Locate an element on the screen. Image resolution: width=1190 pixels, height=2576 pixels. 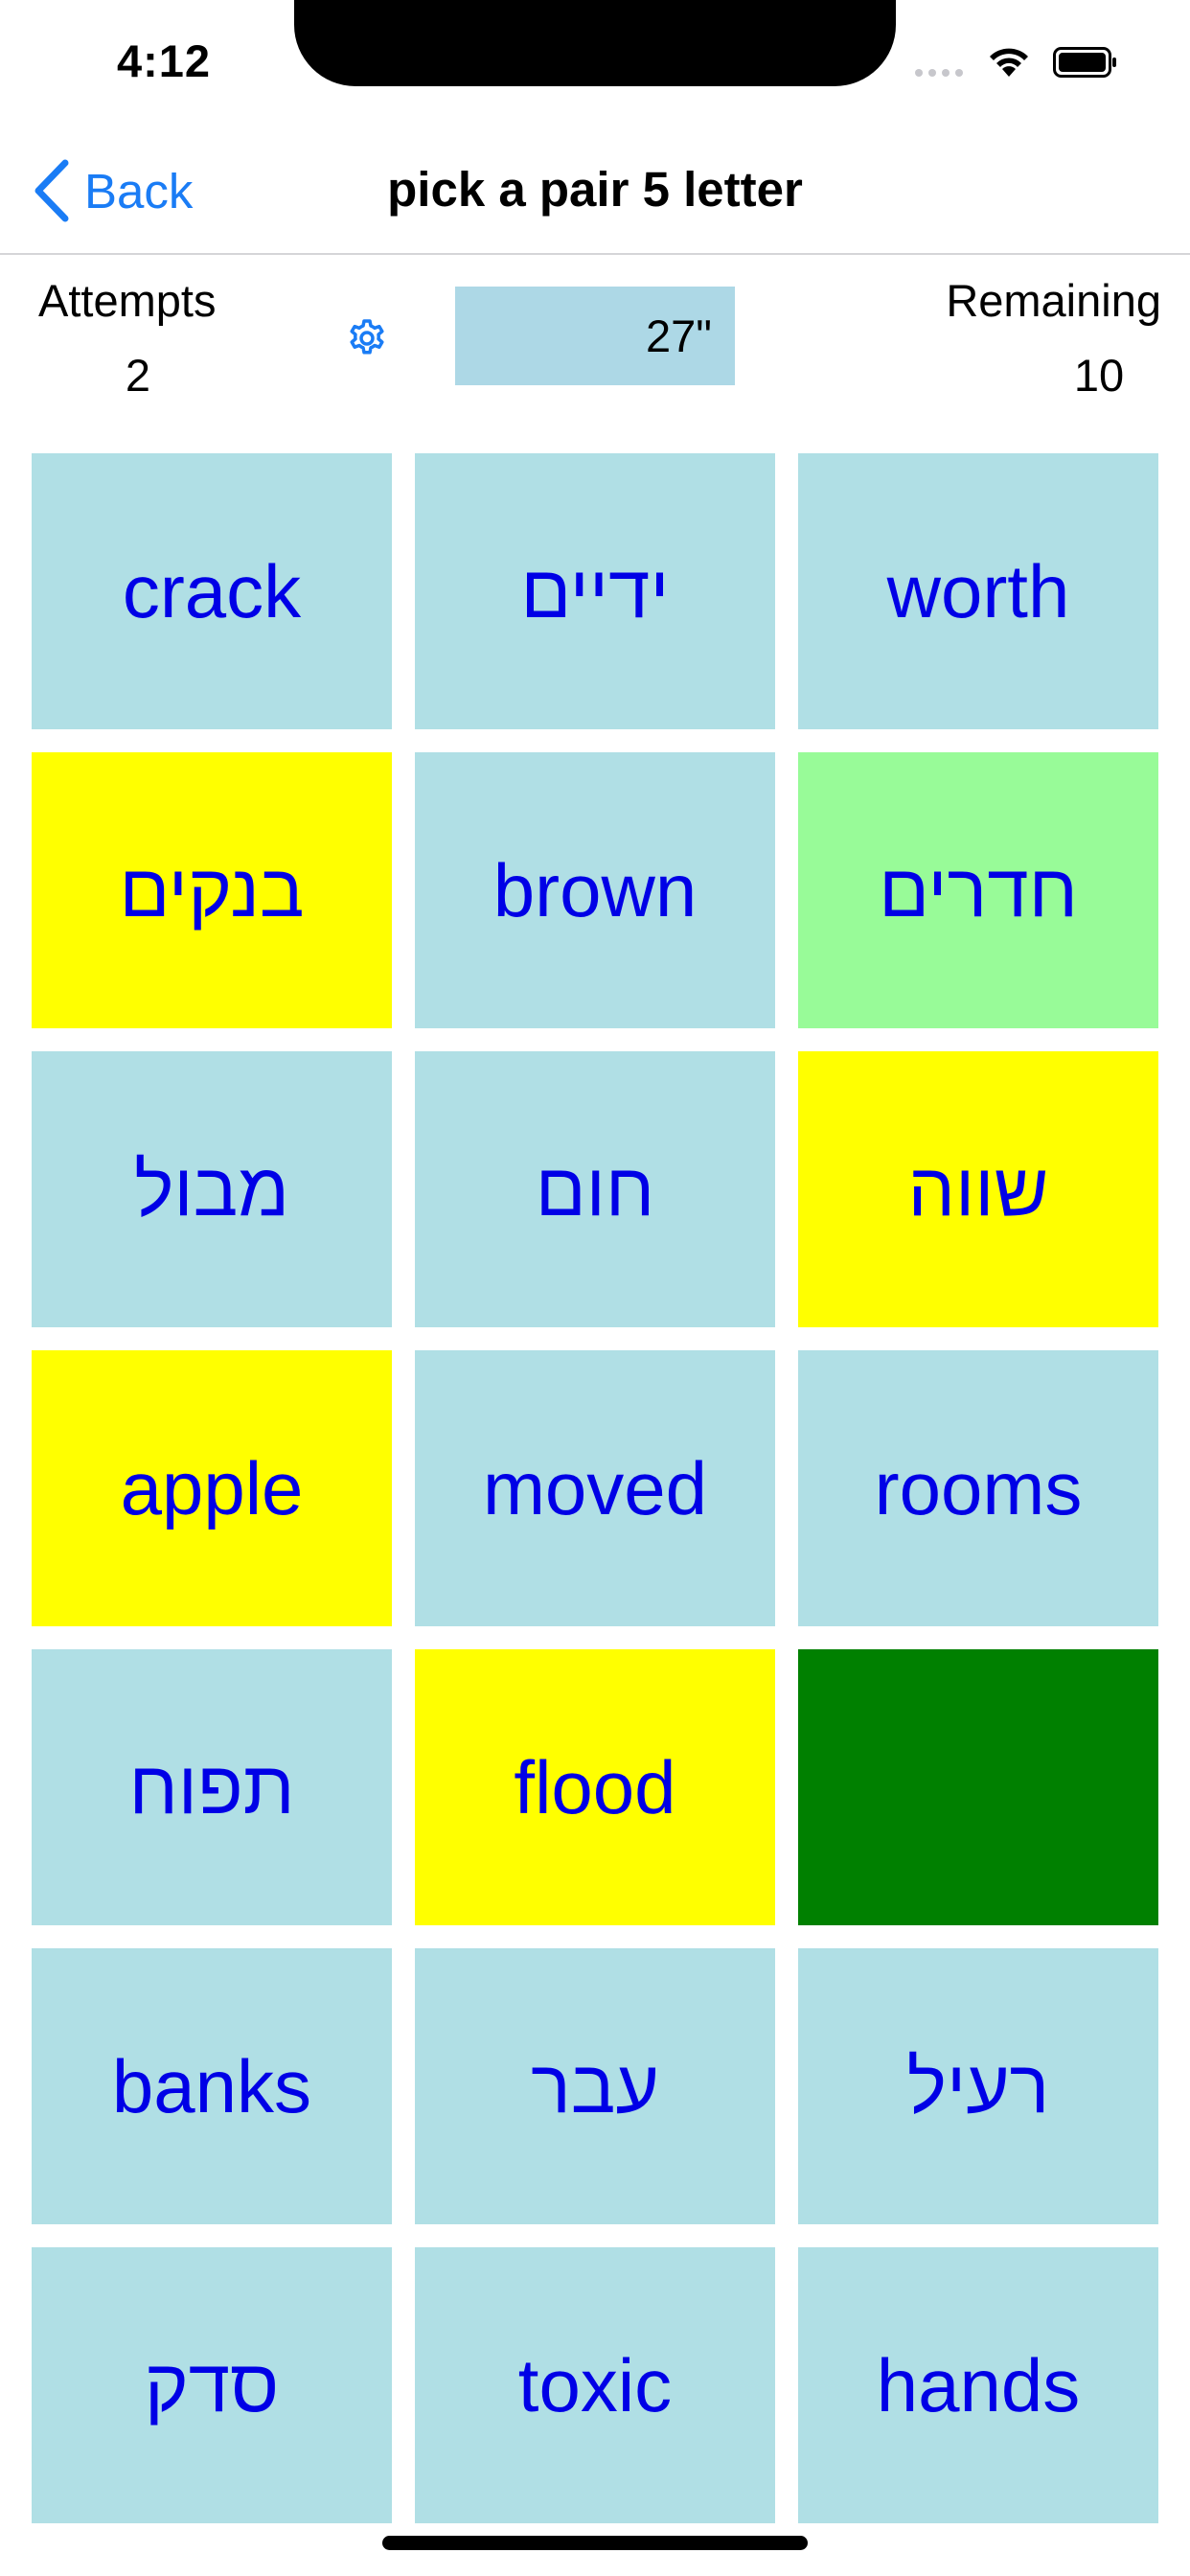
word-tile: worth is located at coordinates (978, 591).